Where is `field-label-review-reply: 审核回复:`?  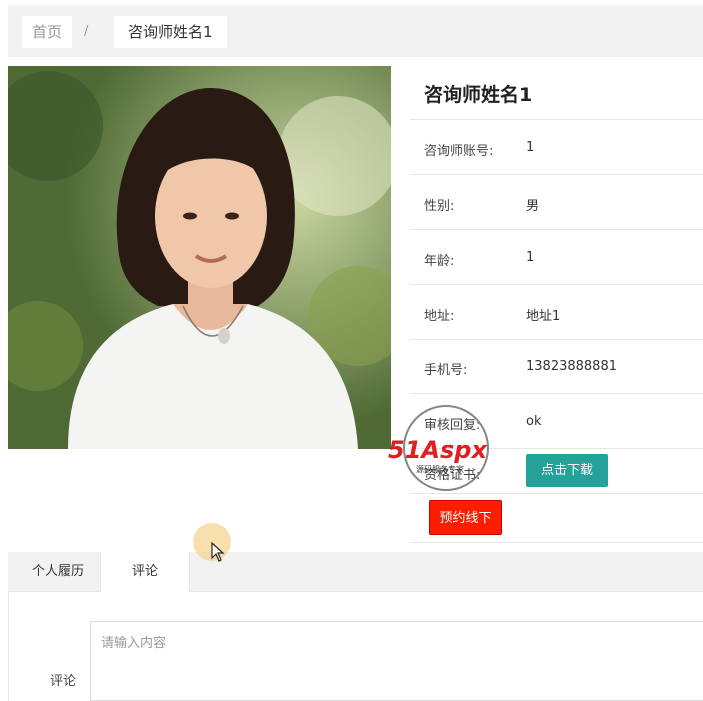
field-label-review-reply: 审核回复: is located at coordinates (452, 425).